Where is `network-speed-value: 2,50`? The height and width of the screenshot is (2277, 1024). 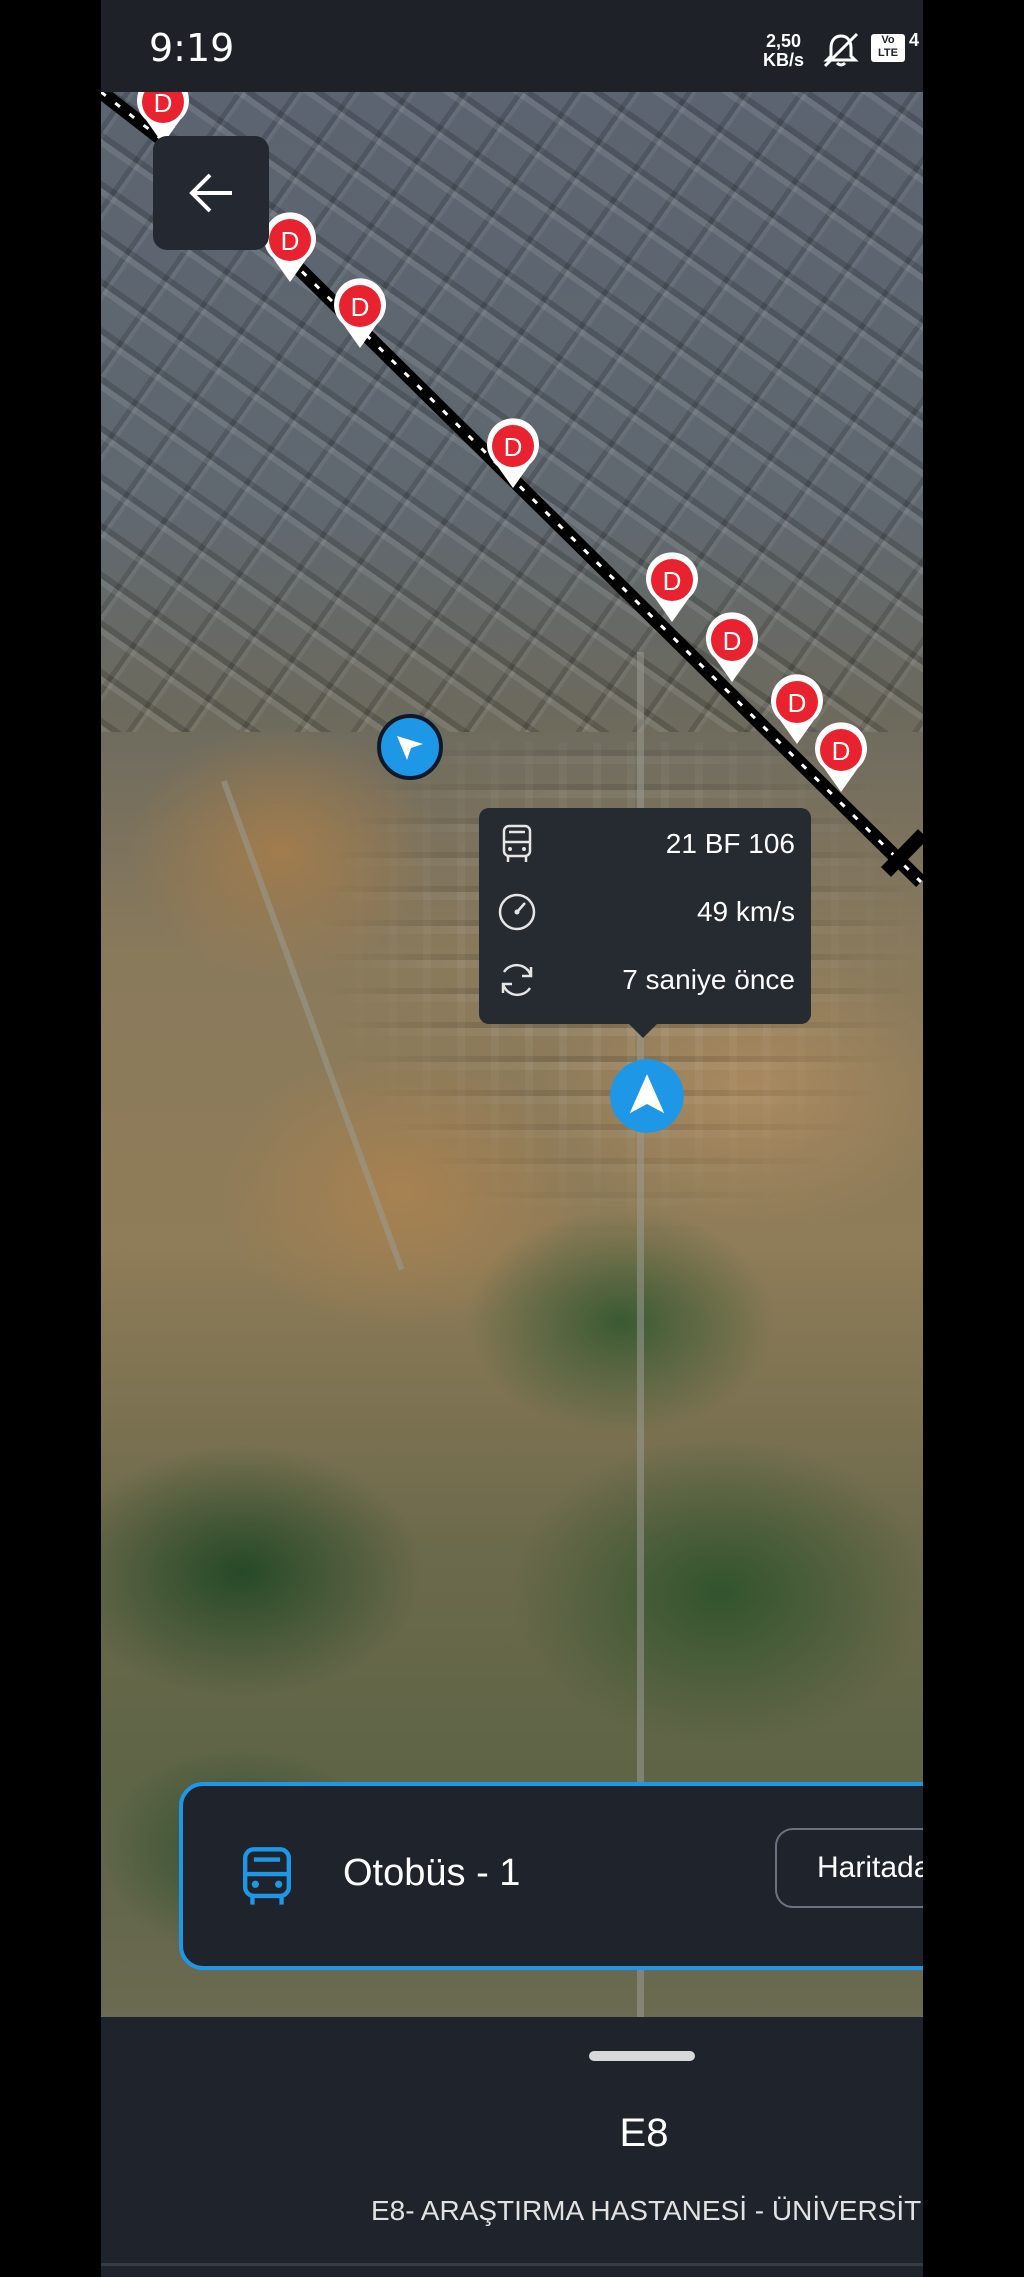
network-speed-value: 2,50 is located at coordinates (783, 41).